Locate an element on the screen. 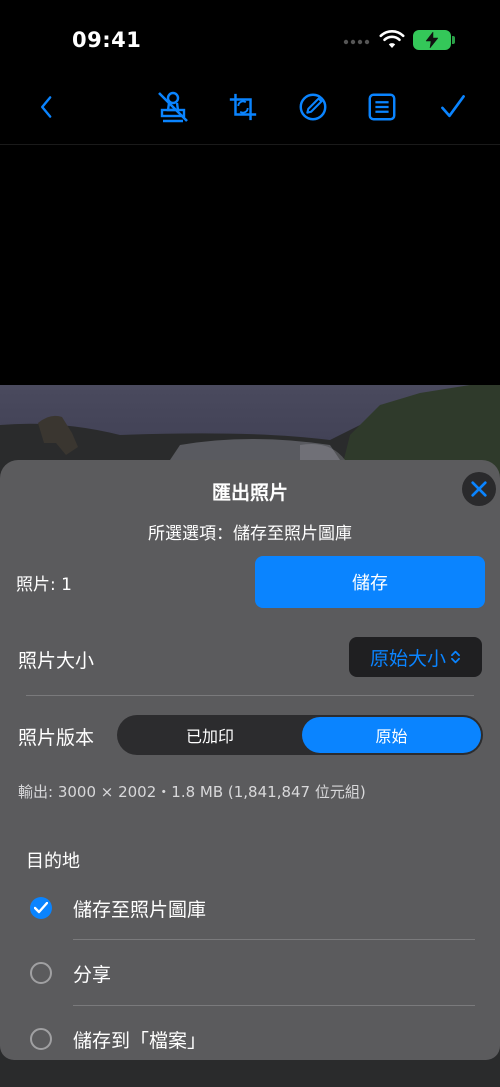  done-icon is located at coordinates (453, 106).